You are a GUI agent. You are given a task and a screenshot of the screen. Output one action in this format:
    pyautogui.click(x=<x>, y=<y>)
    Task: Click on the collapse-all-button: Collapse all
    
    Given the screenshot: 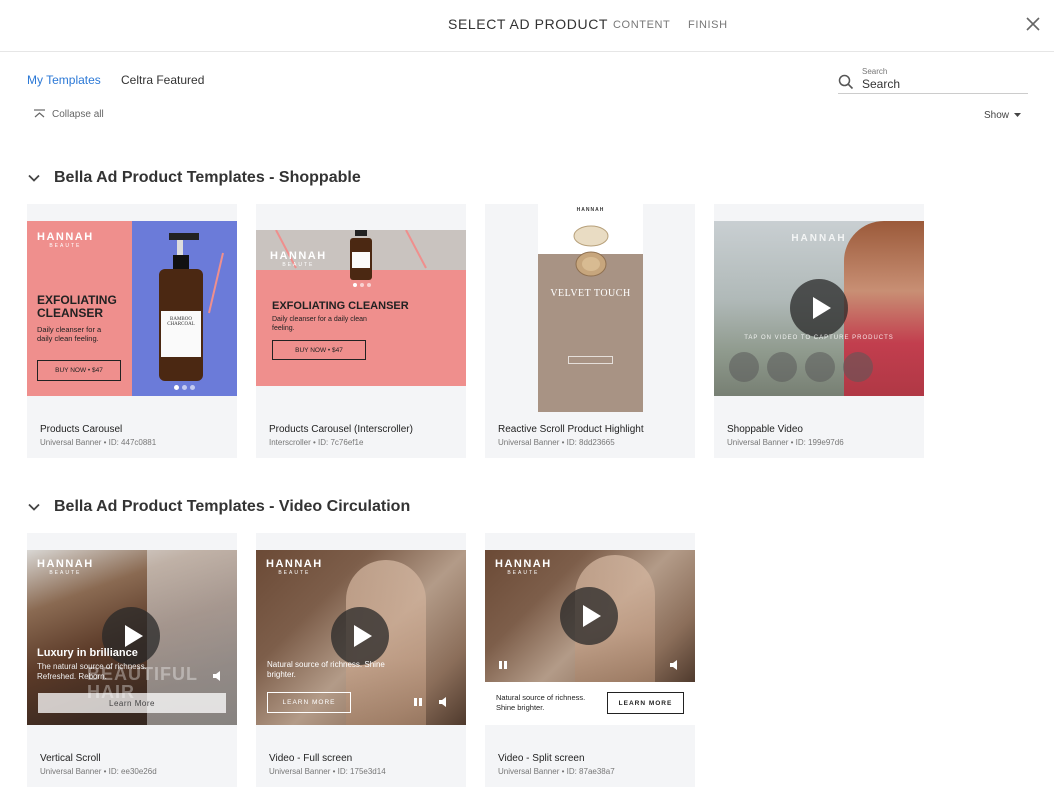 What is the action you would take?
    pyautogui.click(x=68, y=114)
    